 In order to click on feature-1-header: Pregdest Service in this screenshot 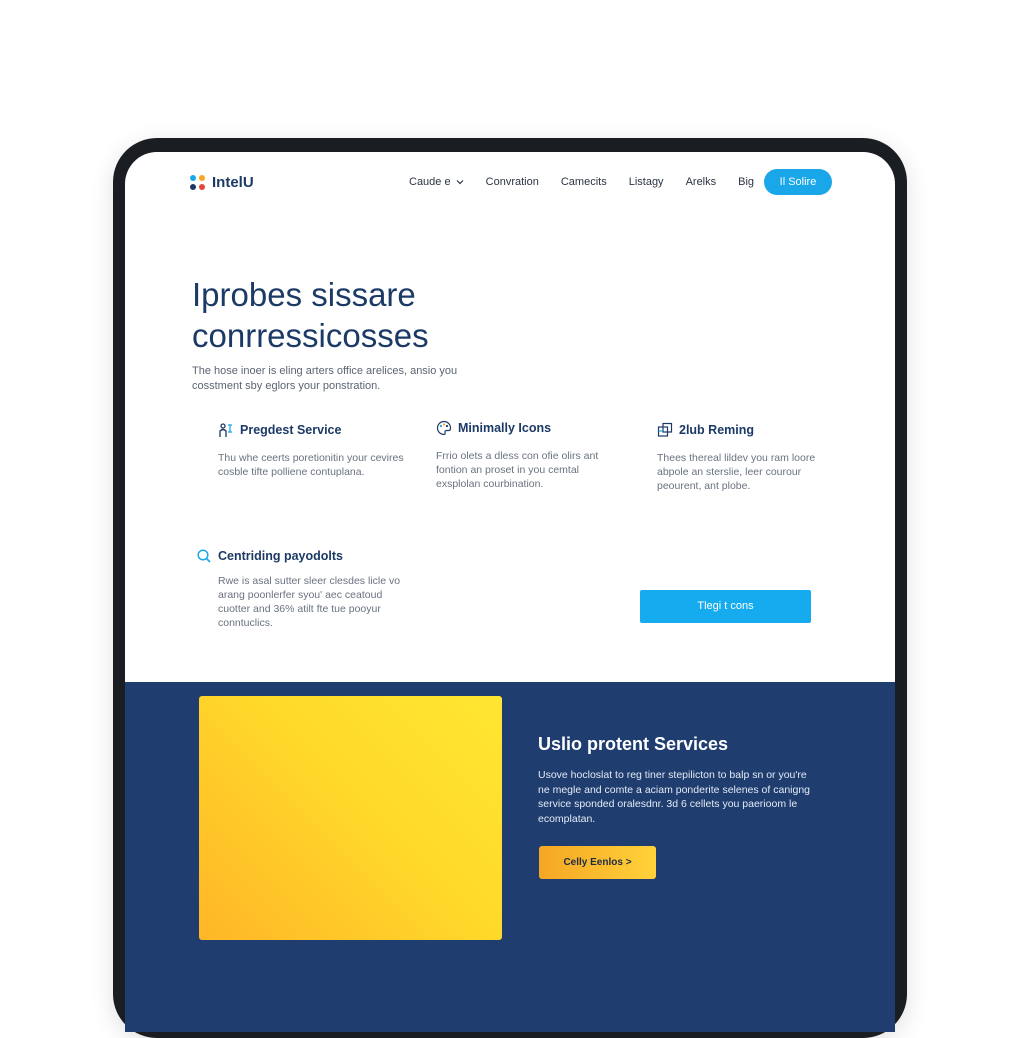, I will do `click(313, 430)`.